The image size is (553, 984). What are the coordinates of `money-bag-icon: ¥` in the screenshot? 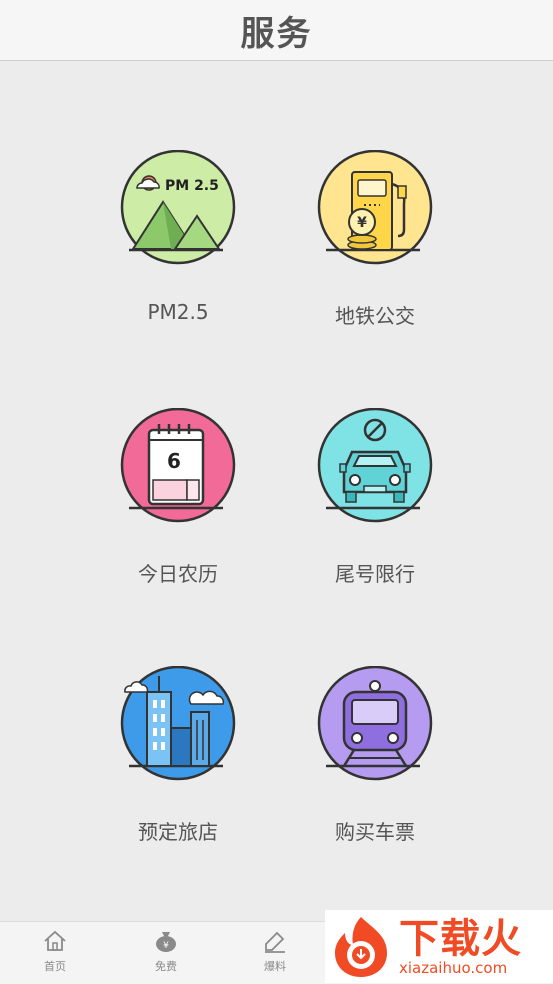 It's located at (166, 942).